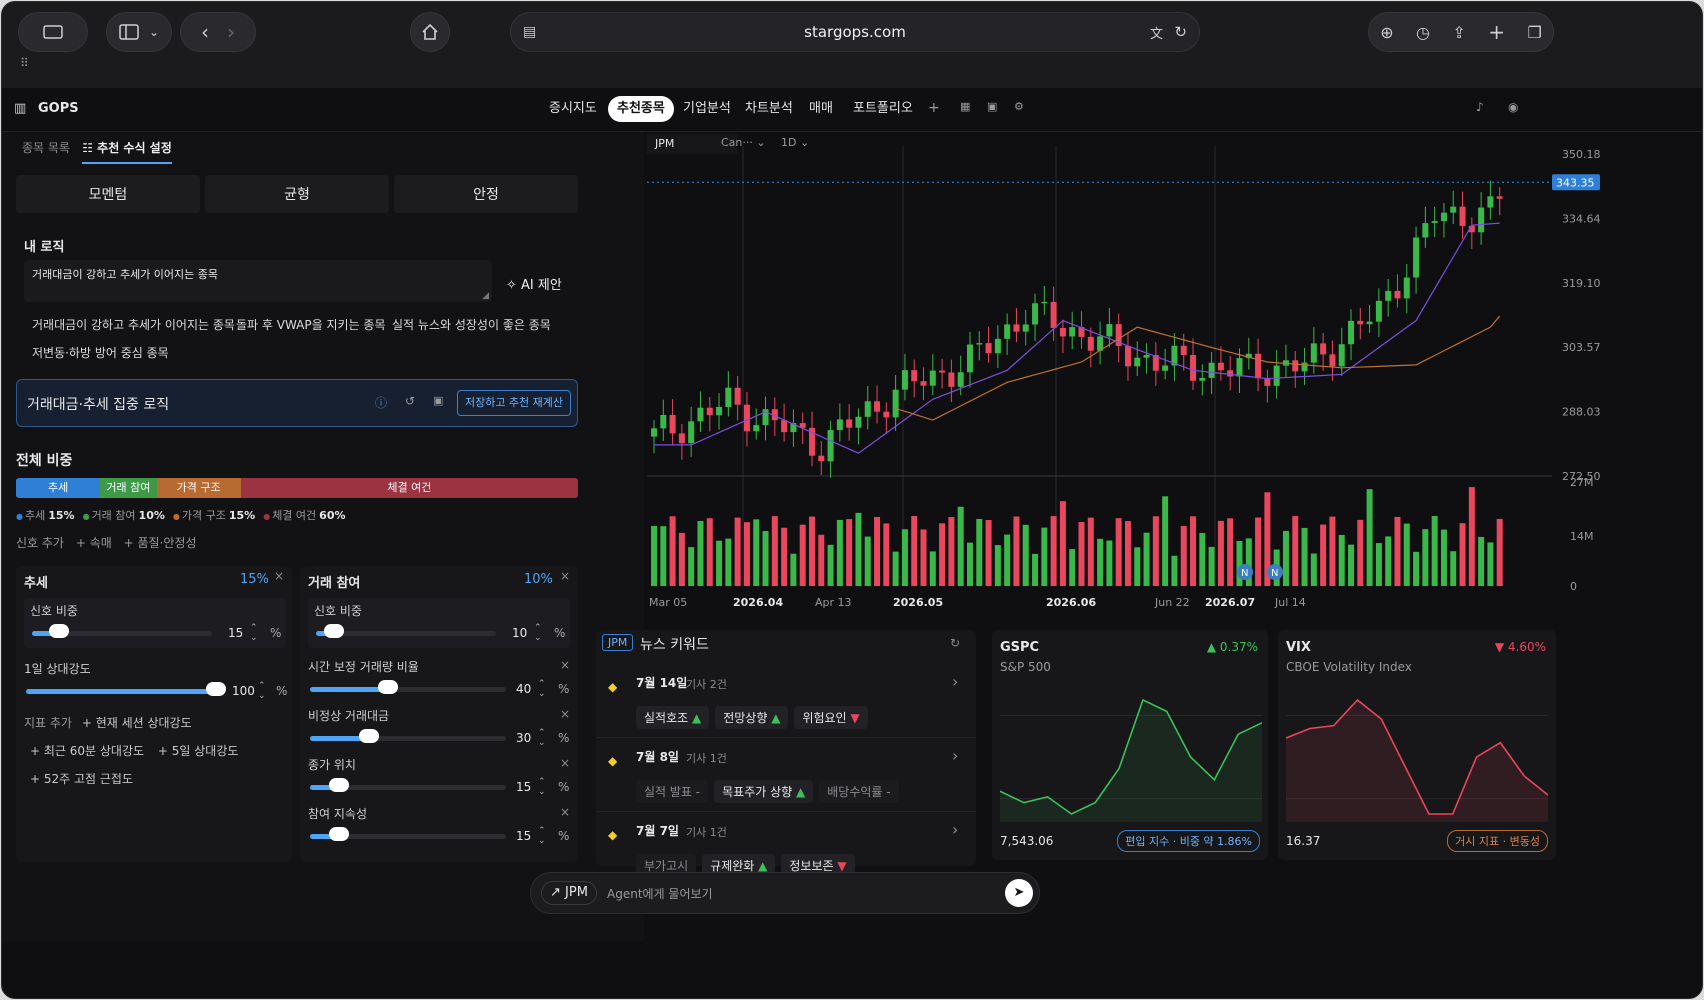 This screenshot has width=1704, height=1000. Describe the element at coordinates (53, 32) in the screenshot. I see `sidebar-toggle-button` at that location.